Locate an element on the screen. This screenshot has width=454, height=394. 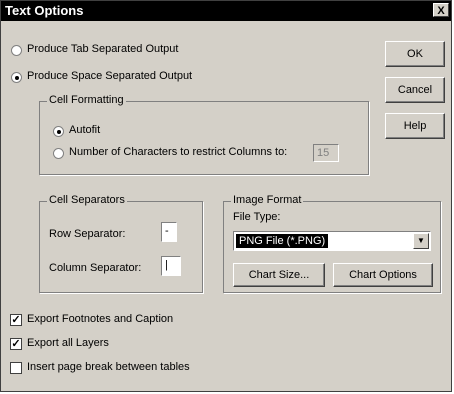
export-layers-checkbox: ✓ is located at coordinates (16, 344).